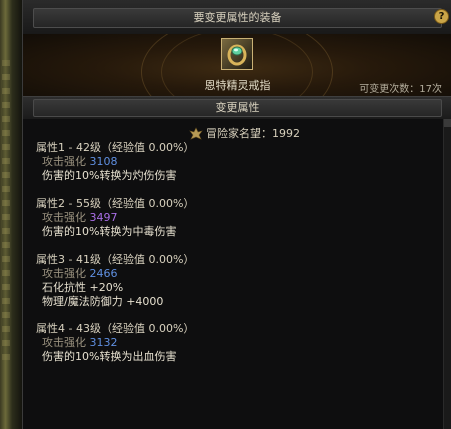 This screenshot has width=451, height=429. I want to click on property-stat: 攻击强化 3132, so click(115, 343).